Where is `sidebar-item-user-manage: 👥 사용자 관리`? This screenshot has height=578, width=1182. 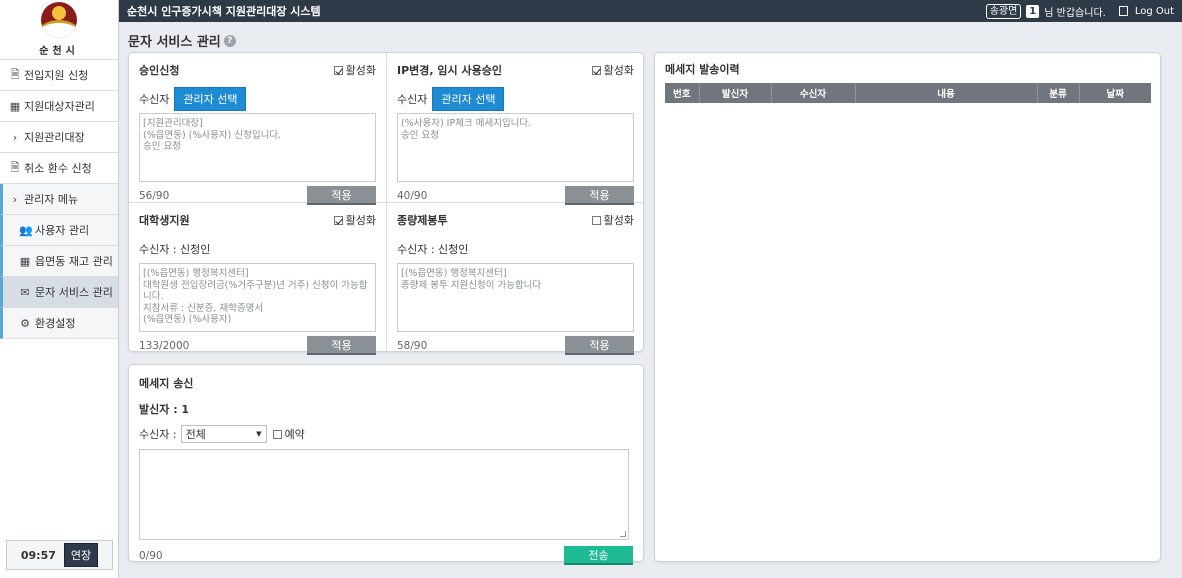
sidebar-item-user-manage: 👥 사용자 관리 is located at coordinates (59, 230).